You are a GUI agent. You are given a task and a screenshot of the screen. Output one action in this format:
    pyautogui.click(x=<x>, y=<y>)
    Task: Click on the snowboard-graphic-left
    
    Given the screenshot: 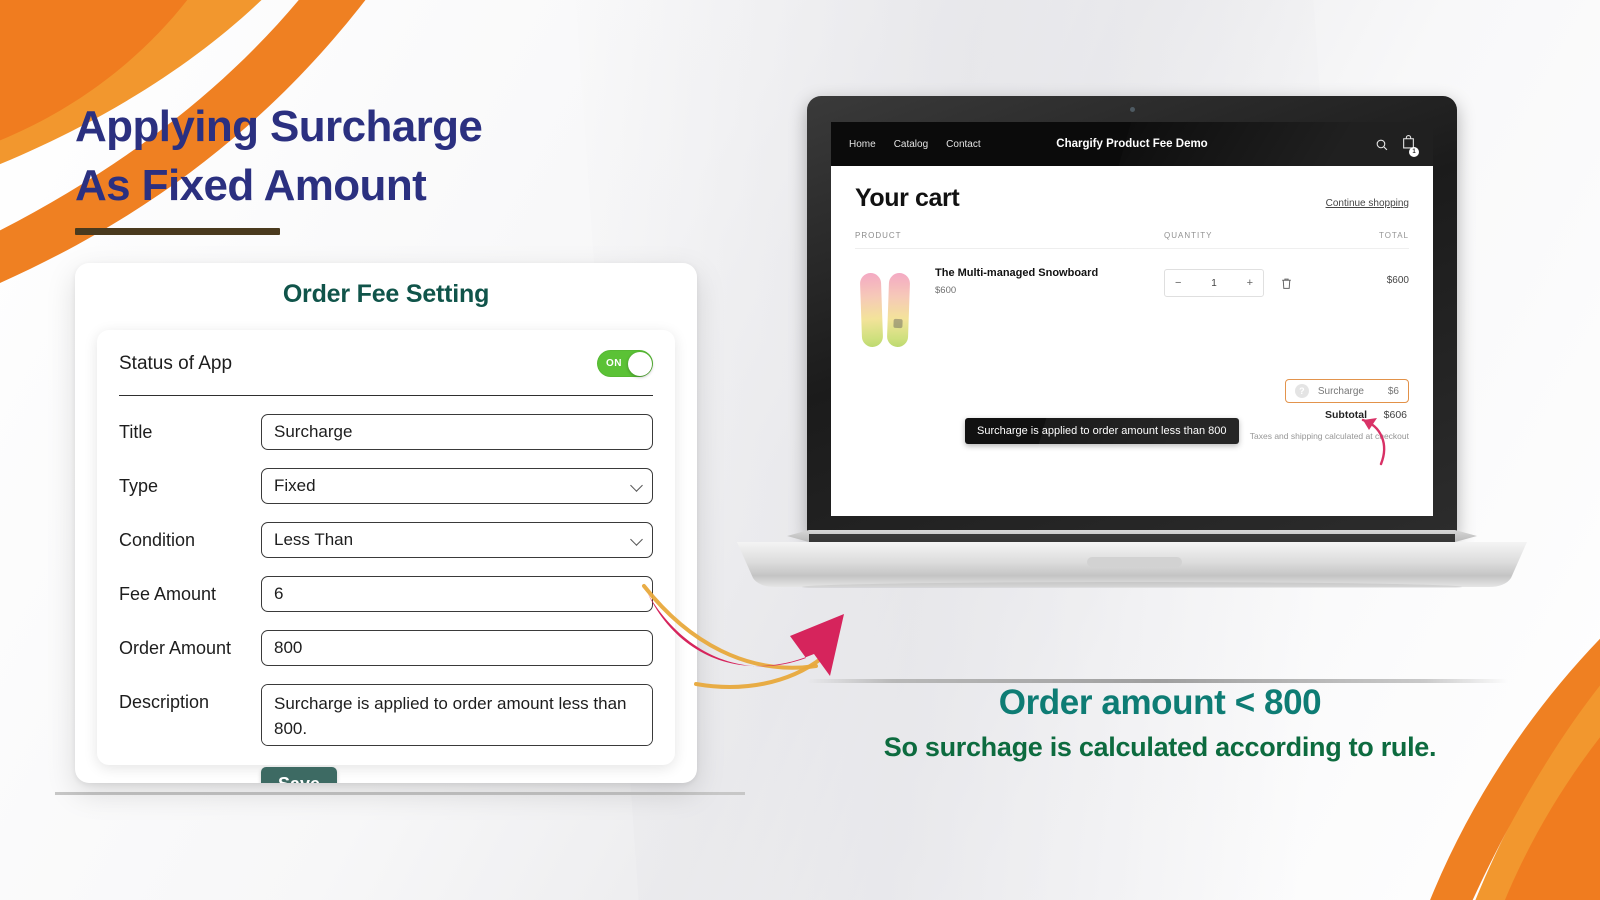 What is the action you would take?
    pyautogui.click(x=871, y=310)
    